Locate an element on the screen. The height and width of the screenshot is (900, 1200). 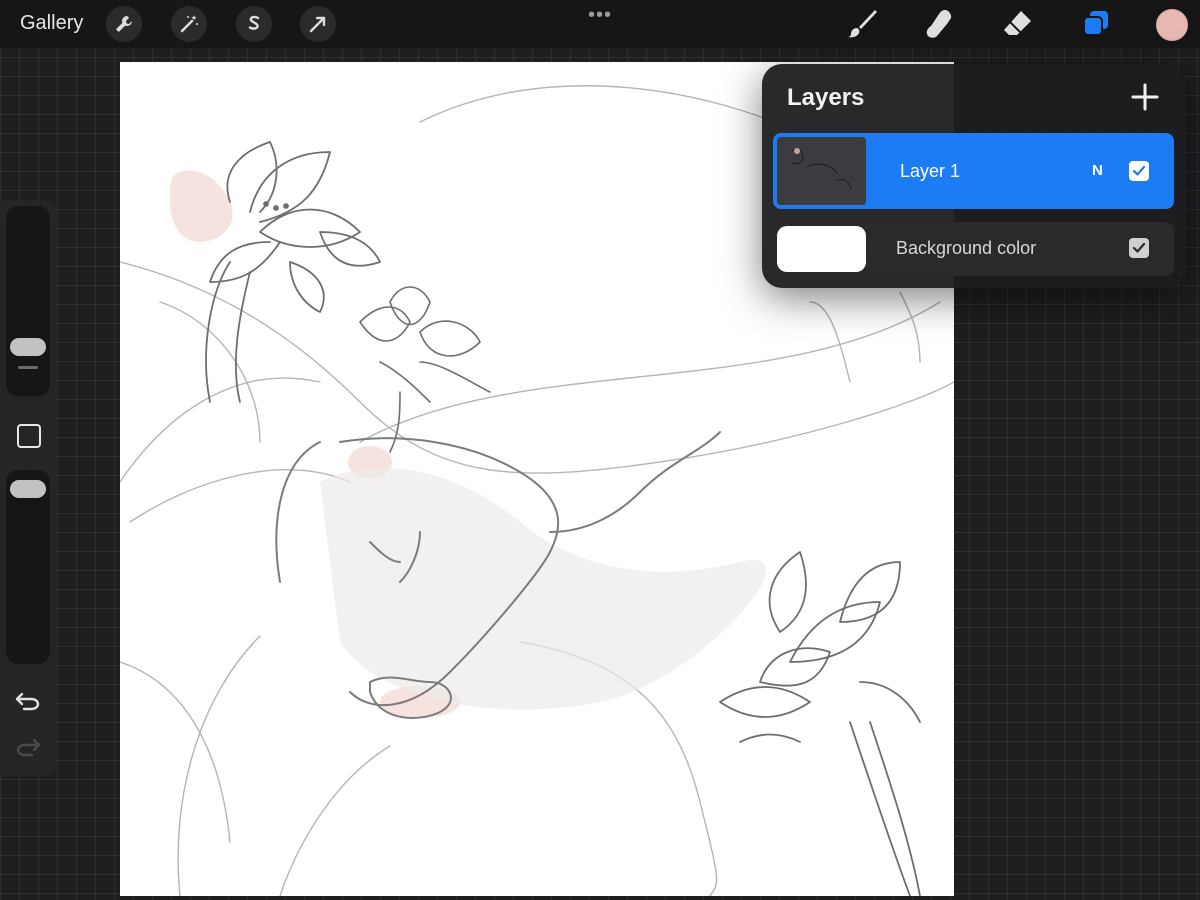
selection-s-icon is located at coordinates (254, 22).